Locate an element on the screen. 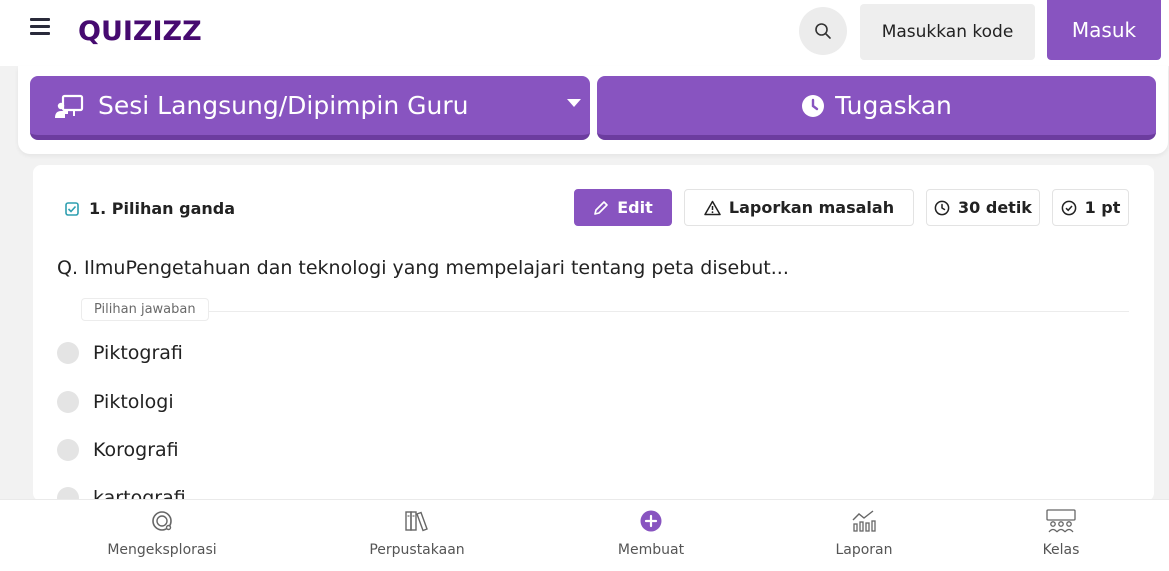  assign-button: Tugaskan is located at coordinates (876, 108).